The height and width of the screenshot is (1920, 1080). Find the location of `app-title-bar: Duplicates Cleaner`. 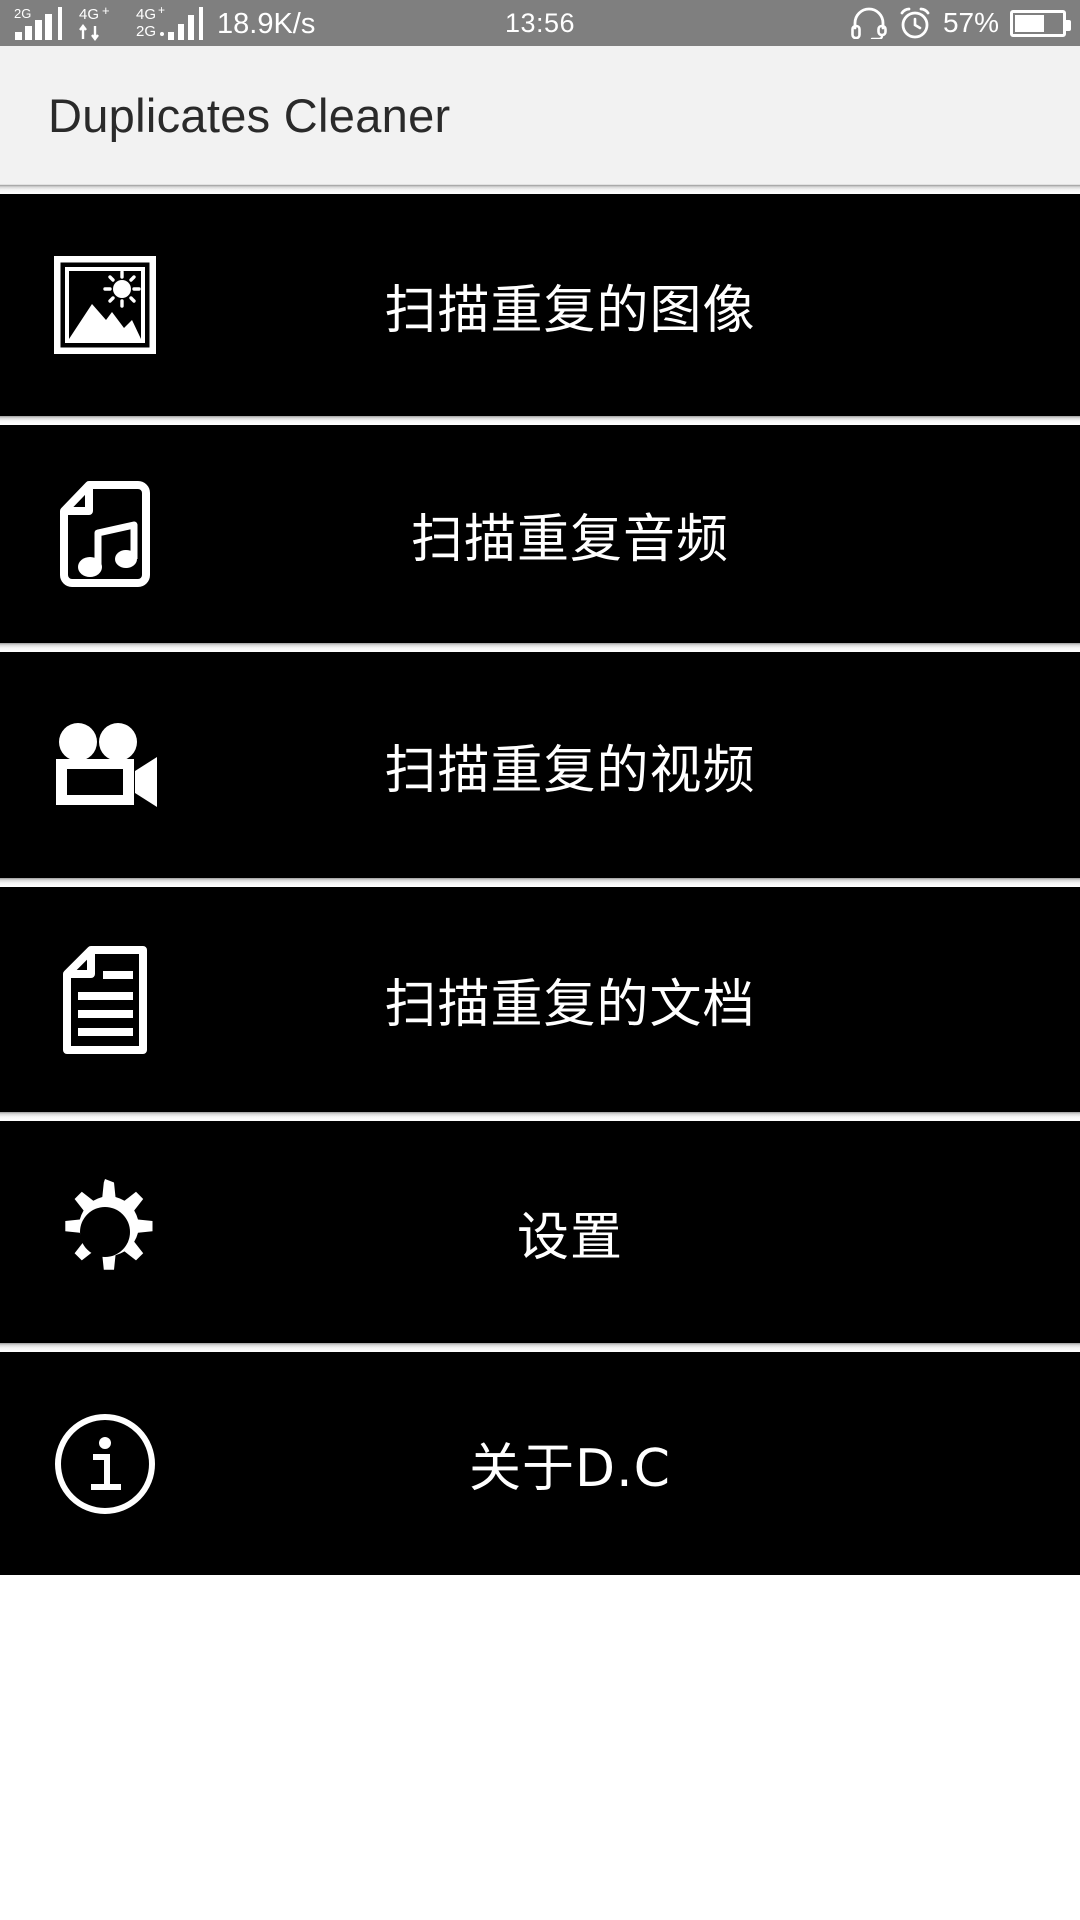

app-title-bar: Duplicates Cleaner is located at coordinates (540, 115).